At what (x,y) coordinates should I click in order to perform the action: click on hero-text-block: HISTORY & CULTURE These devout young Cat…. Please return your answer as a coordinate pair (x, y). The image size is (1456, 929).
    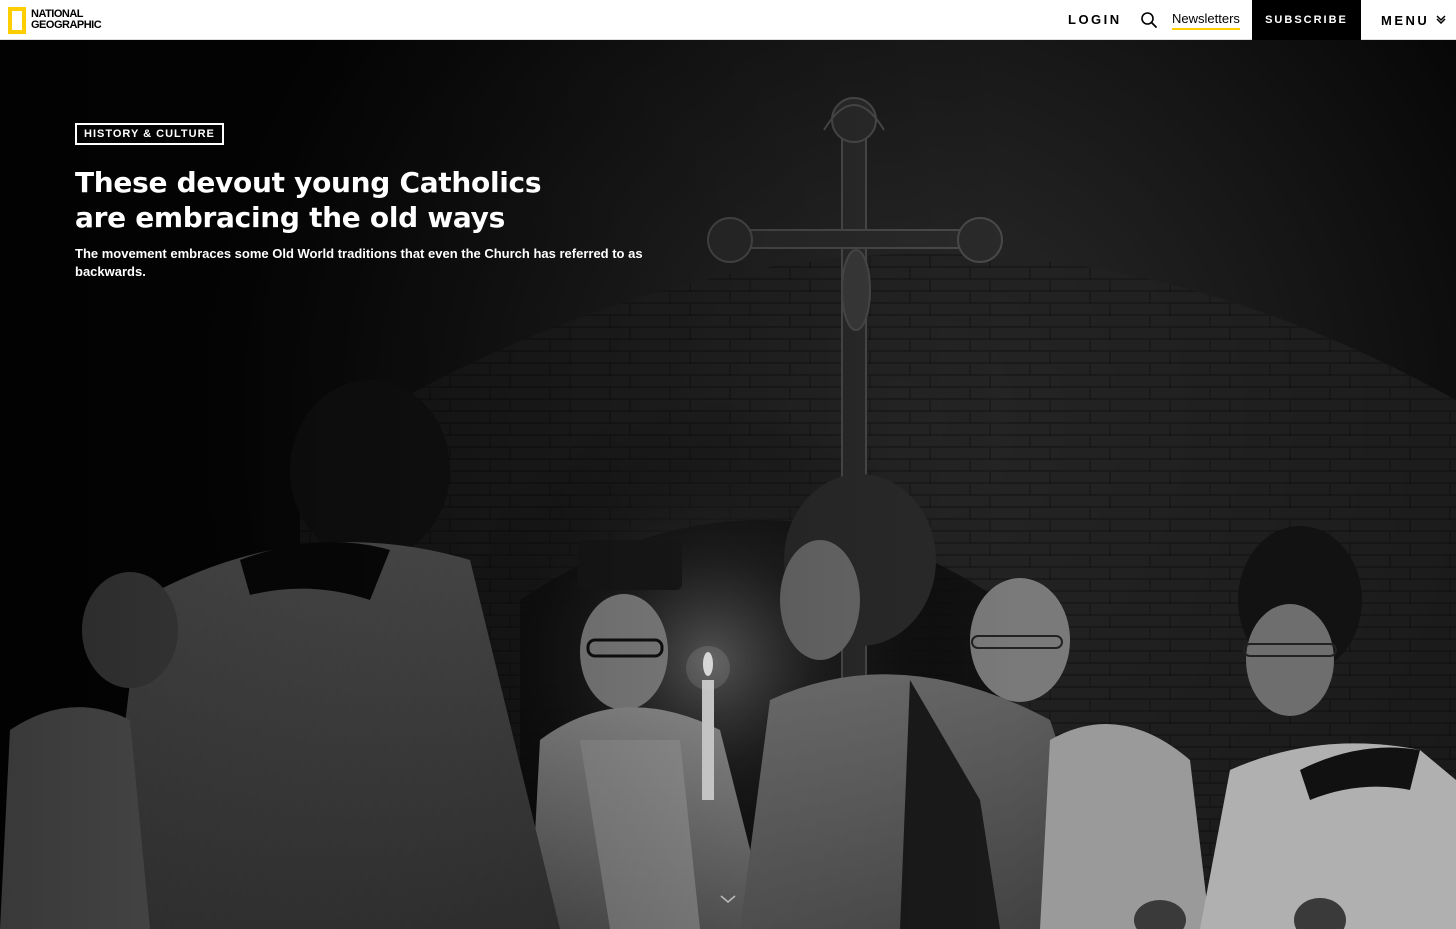
    Looking at the image, I should click on (375, 202).